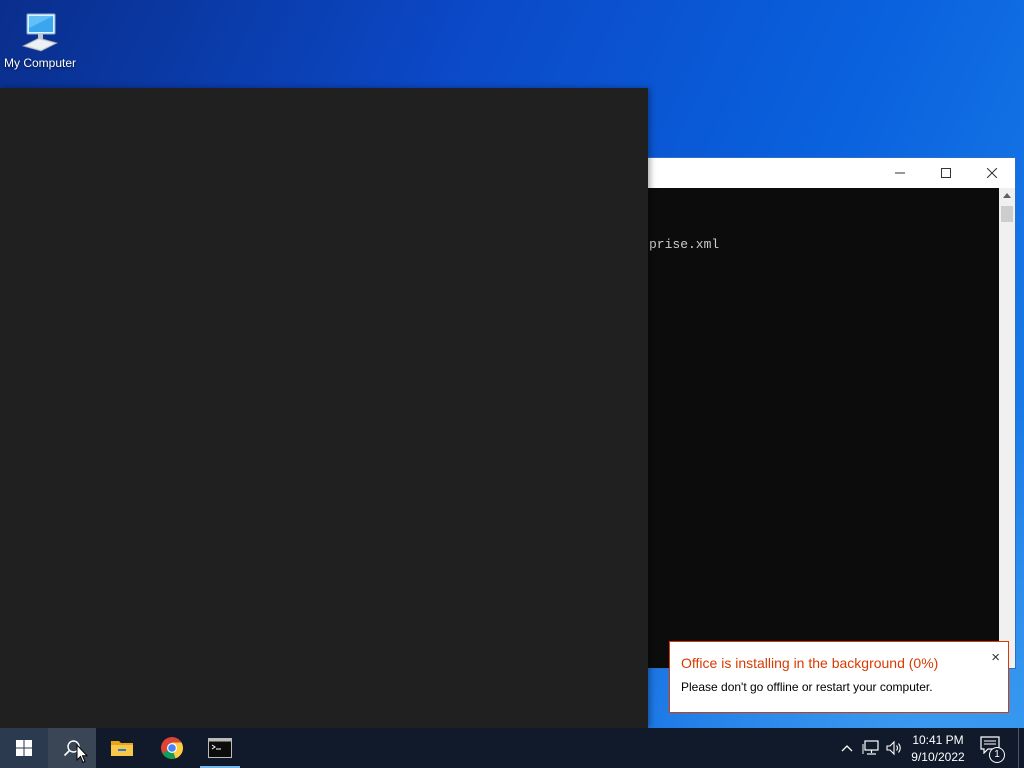  I want to click on minimize-button, so click(900, 173).